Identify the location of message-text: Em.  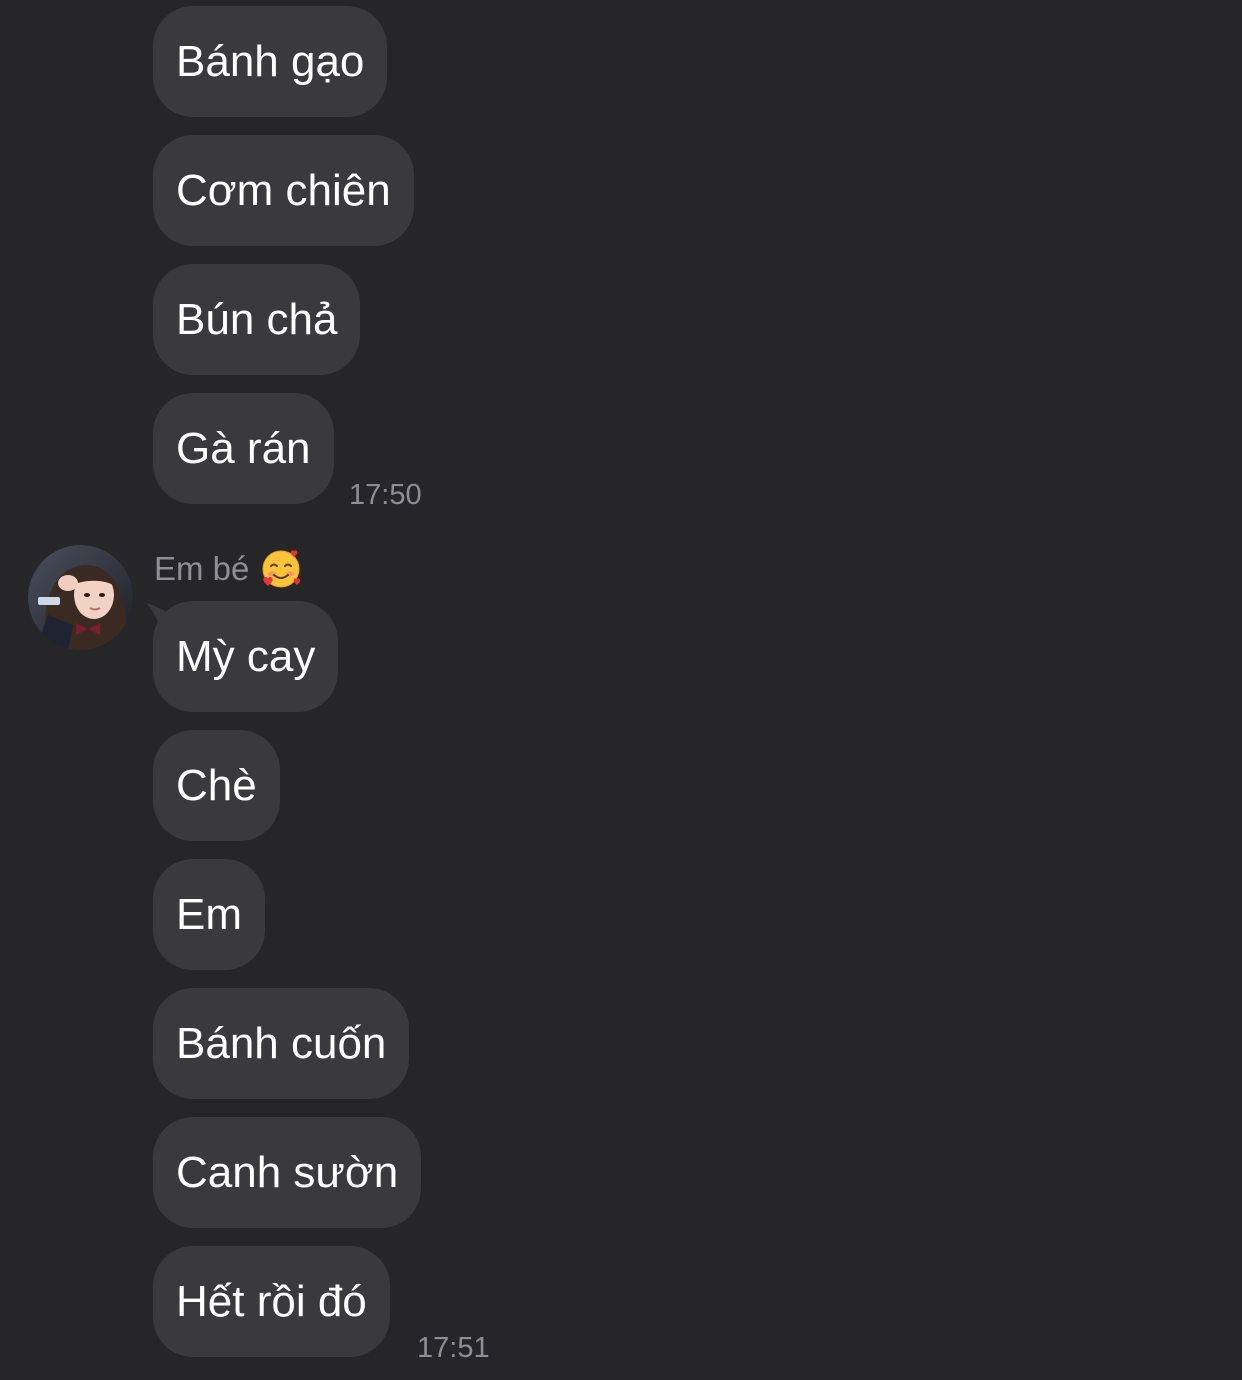
(209, 914).